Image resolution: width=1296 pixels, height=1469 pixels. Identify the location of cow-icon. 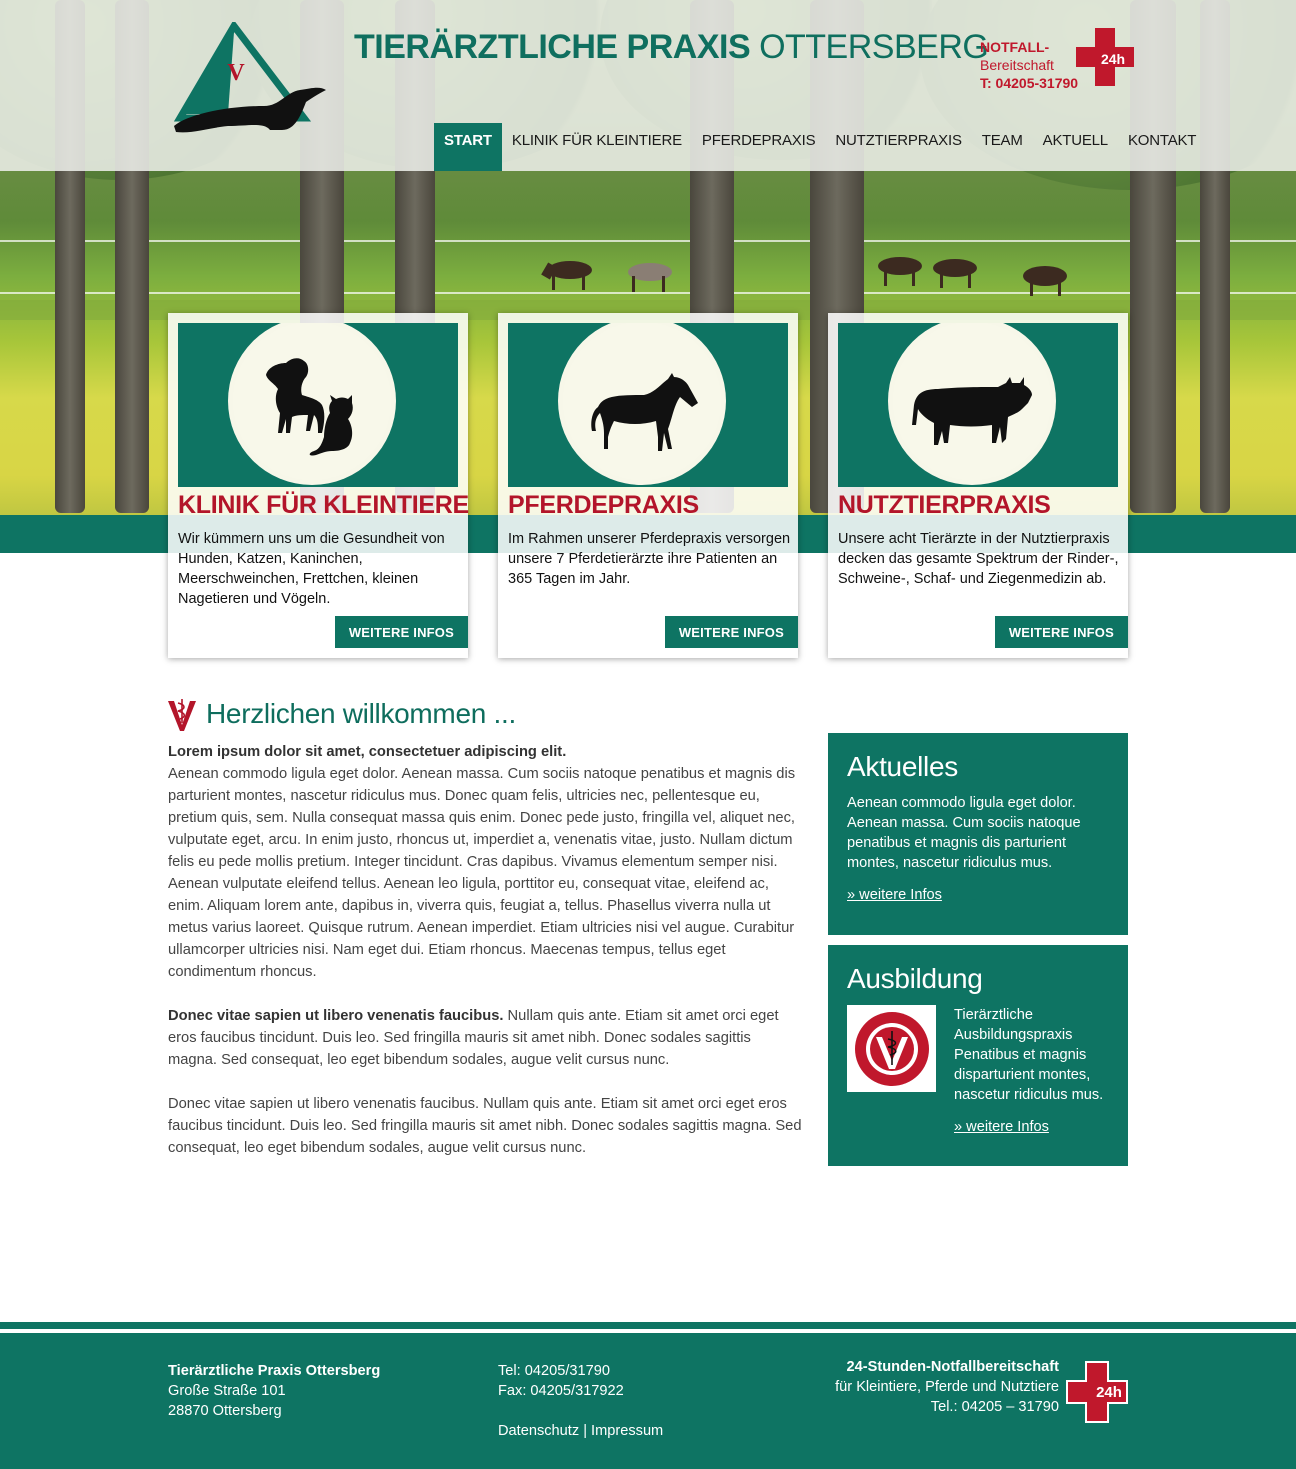
(972, 411).